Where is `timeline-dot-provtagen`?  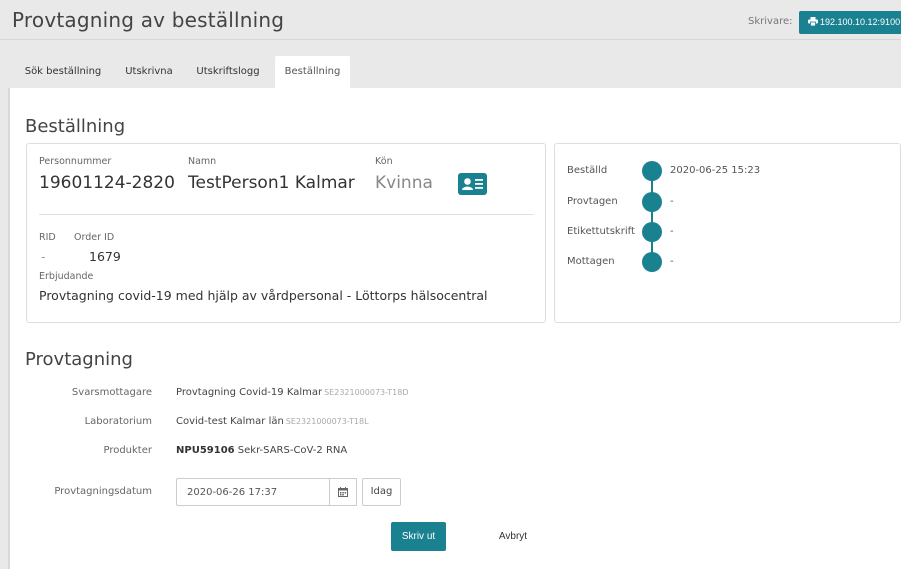 timeline-dot-provtagen is located at coordinates (652, 202).